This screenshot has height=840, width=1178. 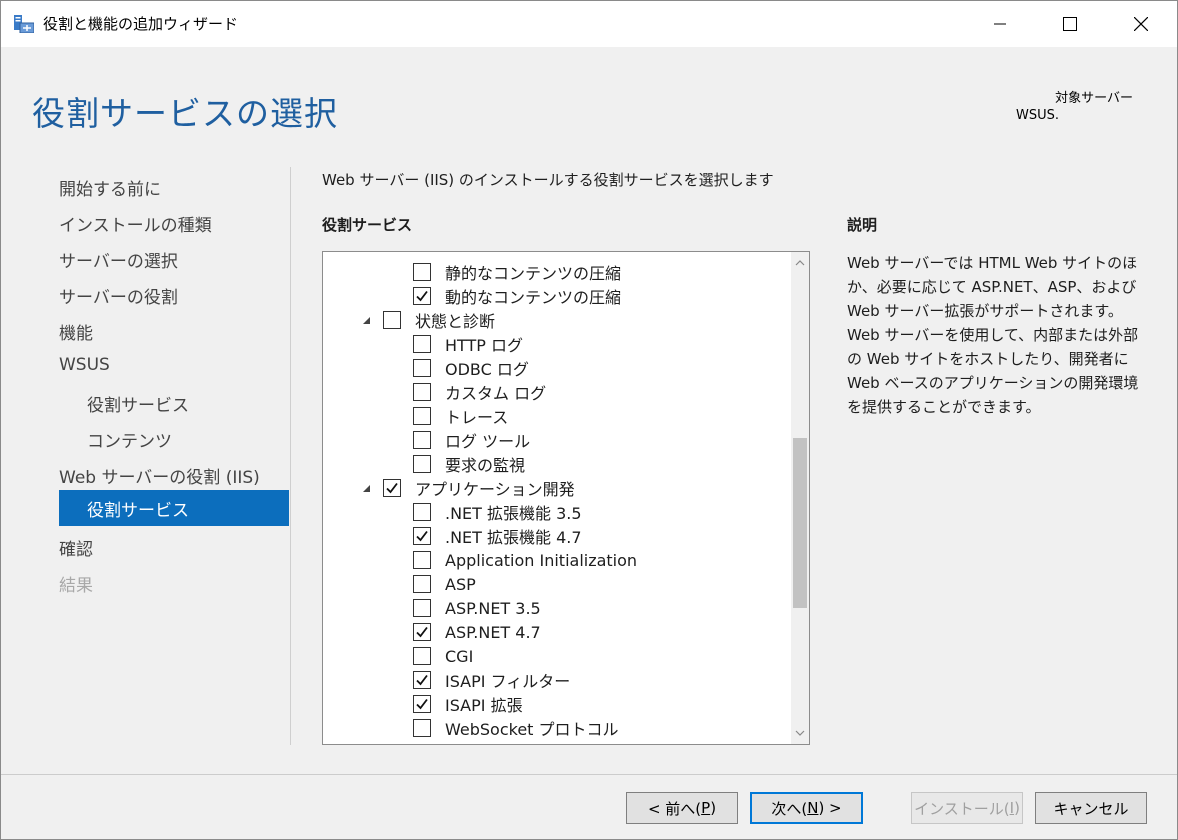 What do you see at coordinates (469, 464) in the screenshot?
I see `service-item: 要求の監視` at bounding box center [469, 464].